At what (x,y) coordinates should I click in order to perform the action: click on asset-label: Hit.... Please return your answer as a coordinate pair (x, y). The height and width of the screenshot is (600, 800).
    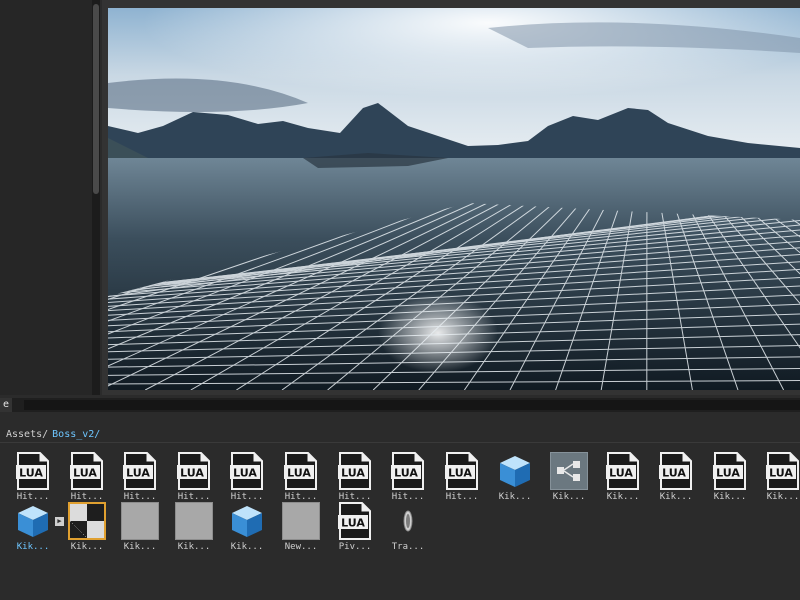
    Looking at the image, I should click on (462, 497).